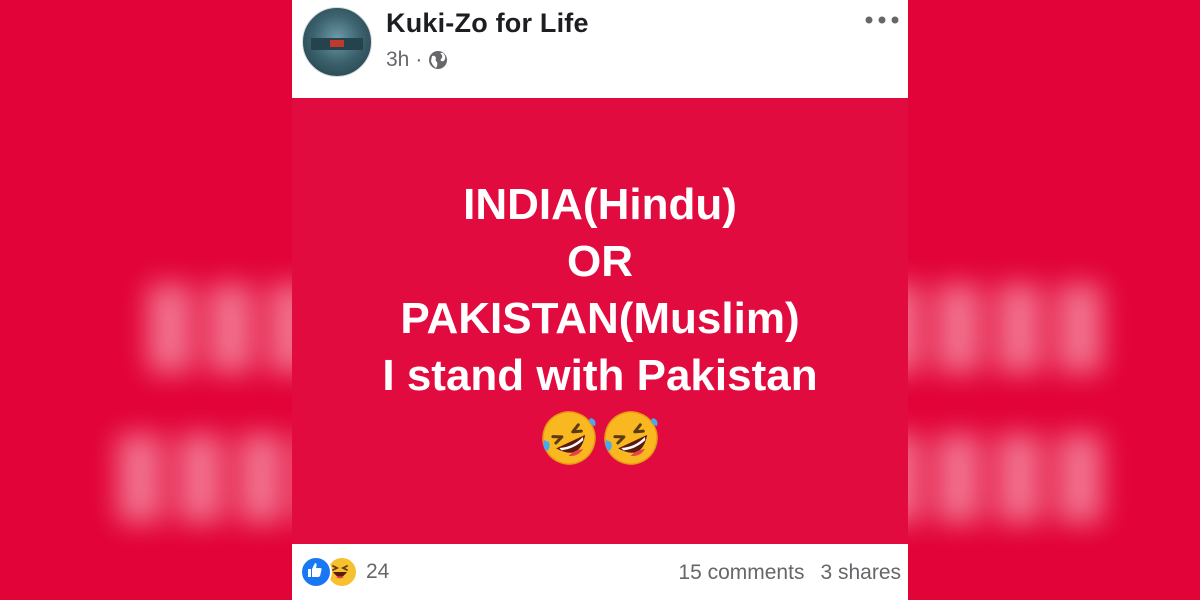 The image size is (1200, 600). What do you see at coordinates (344, 572) in the screenshot?
I see `reactions-summary: 24` at bounding box center [344, 572].